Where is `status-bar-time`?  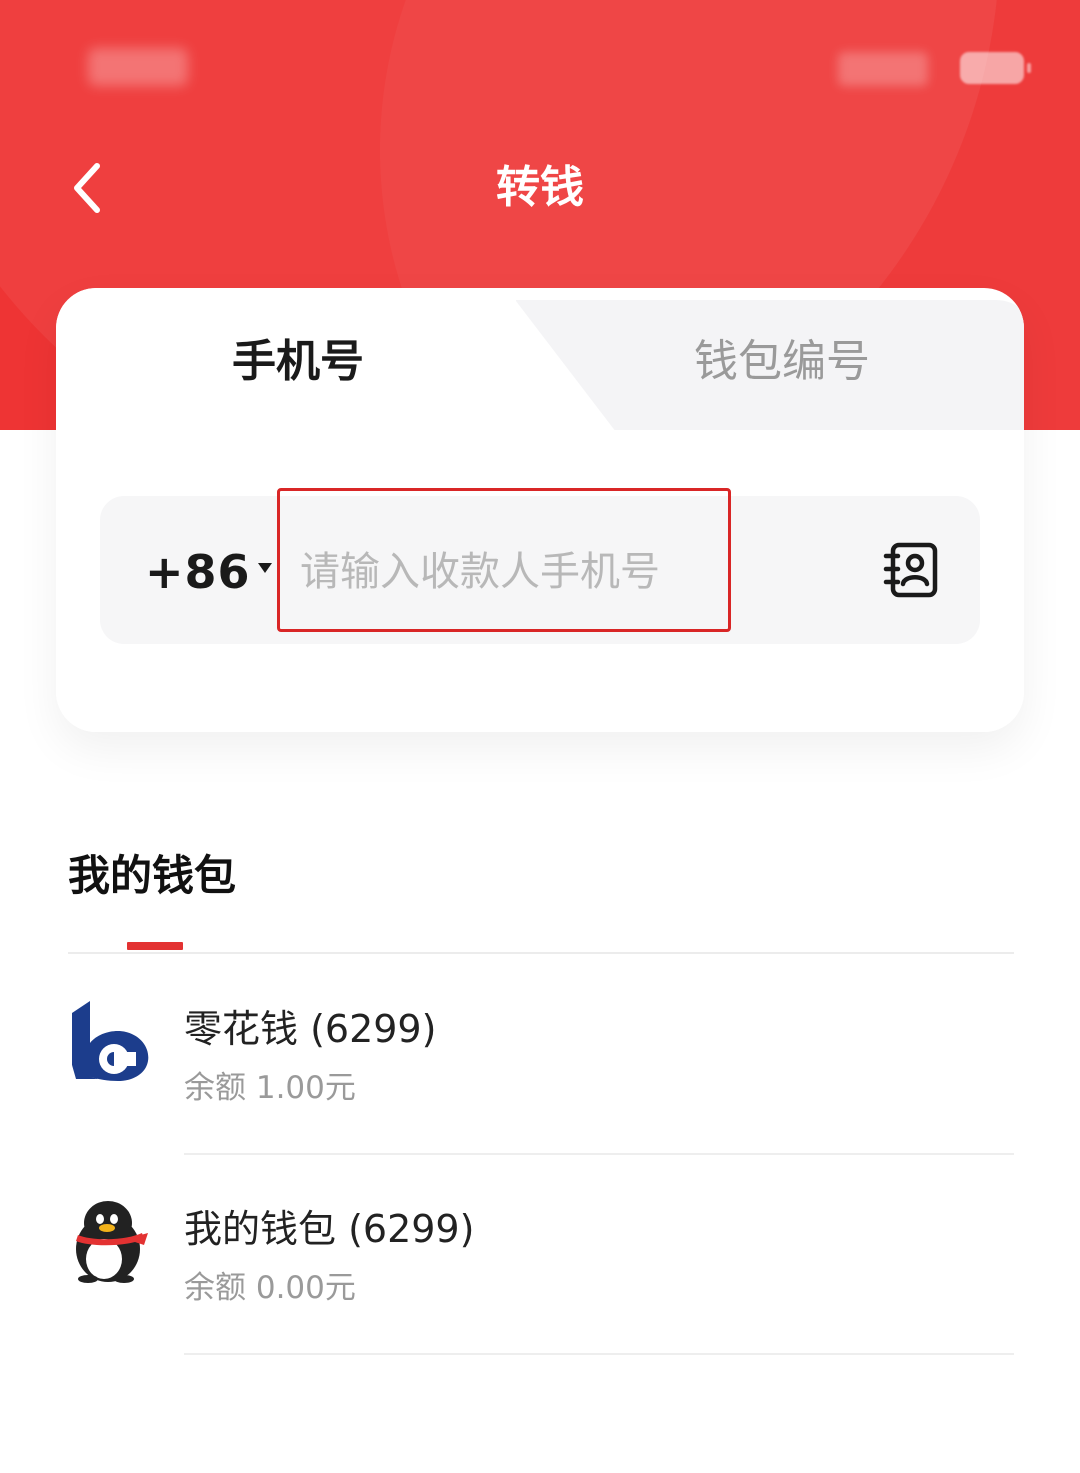
status-bar-time is located at coordinates (138, 67).